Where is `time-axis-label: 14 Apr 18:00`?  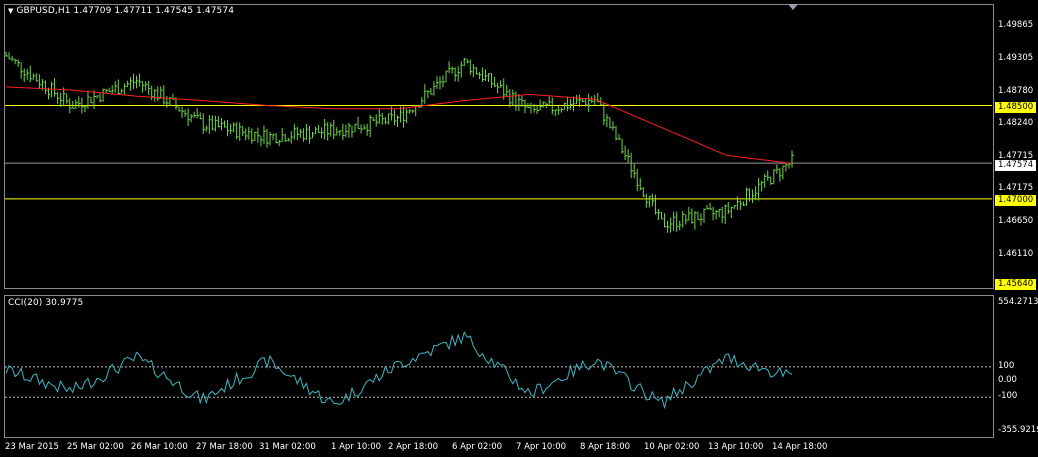 time-axis-label: 14 Apr 18:00 is located at coordinates (800, 447).